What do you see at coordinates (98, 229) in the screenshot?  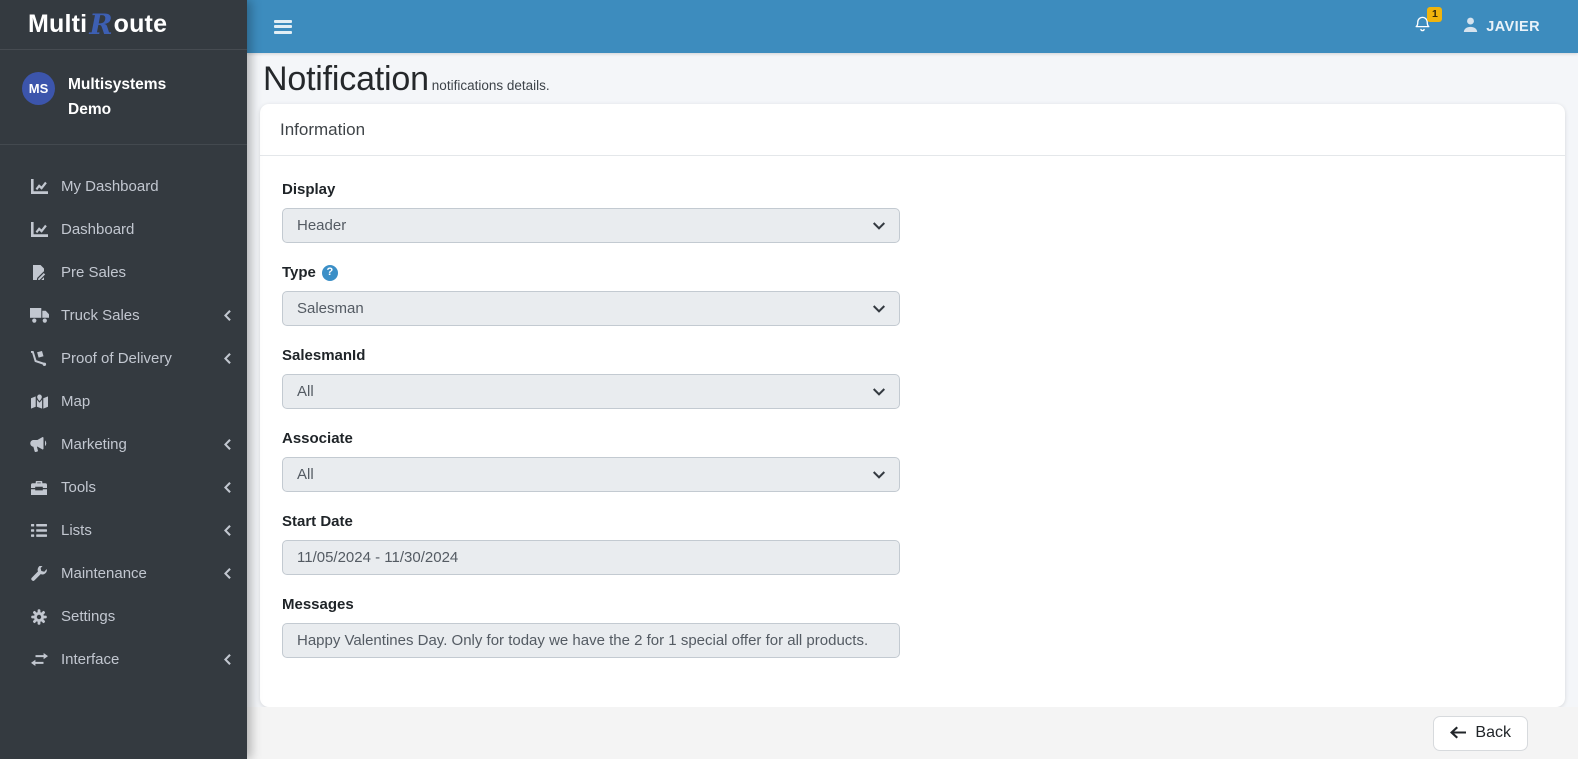 I see `sidebar-item-label: Dashboard` at bounding box center [98, 229].